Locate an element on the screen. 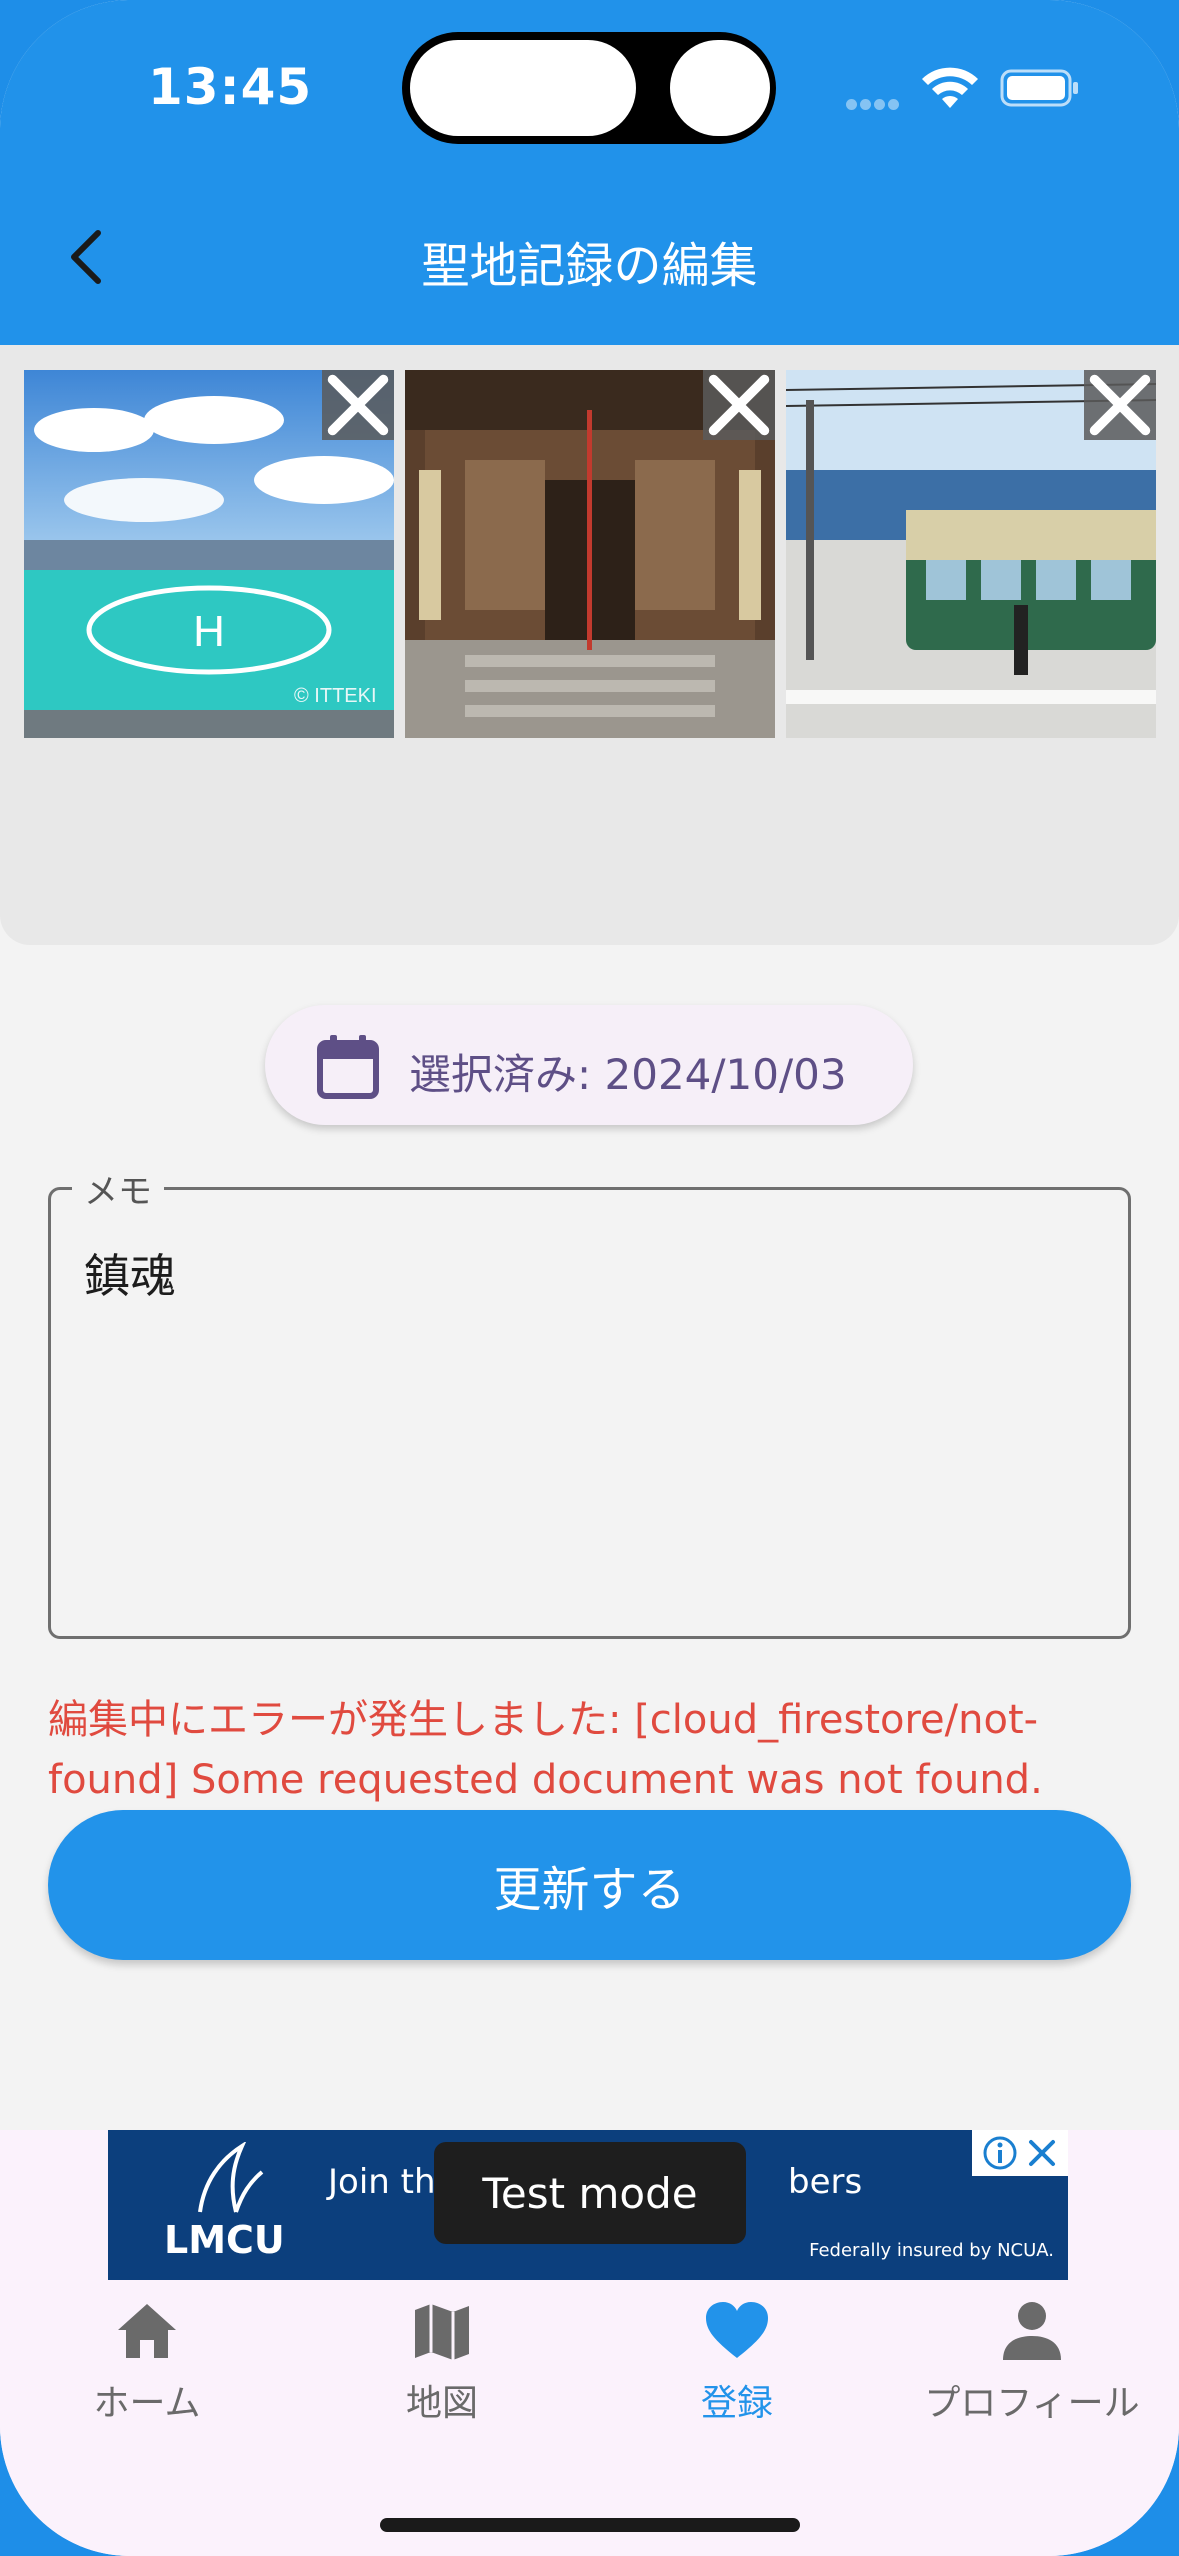 Image resolution: width=1179 pixels, height=2556 pixels. app-bar: 13:45 聖地記録の編集 is located at coordinates (589, 172).